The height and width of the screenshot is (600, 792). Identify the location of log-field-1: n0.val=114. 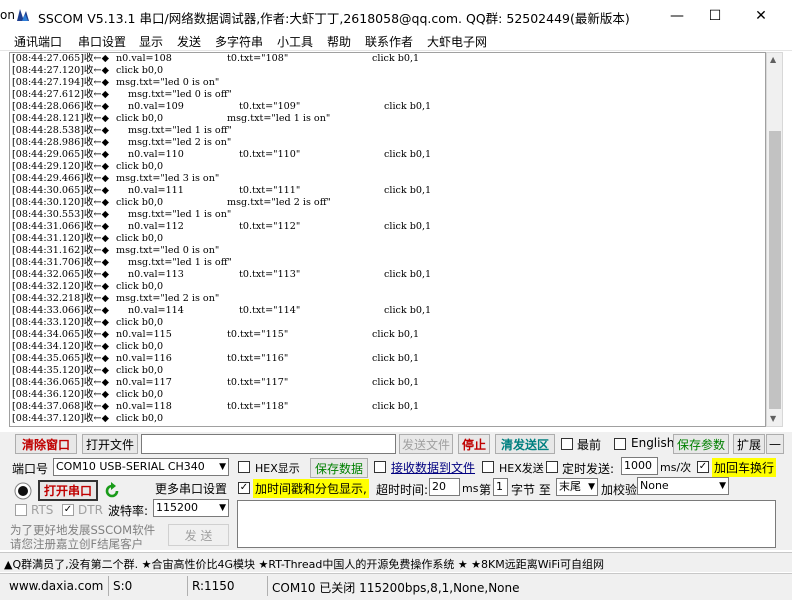
(156, 310).